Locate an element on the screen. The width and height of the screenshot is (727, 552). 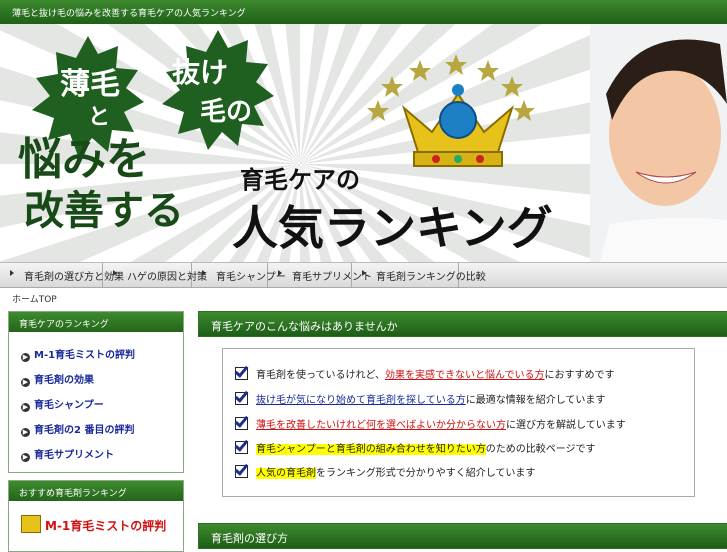
section-title-howto: 育毛剤の選び方 is located at coordinates (462, 536).